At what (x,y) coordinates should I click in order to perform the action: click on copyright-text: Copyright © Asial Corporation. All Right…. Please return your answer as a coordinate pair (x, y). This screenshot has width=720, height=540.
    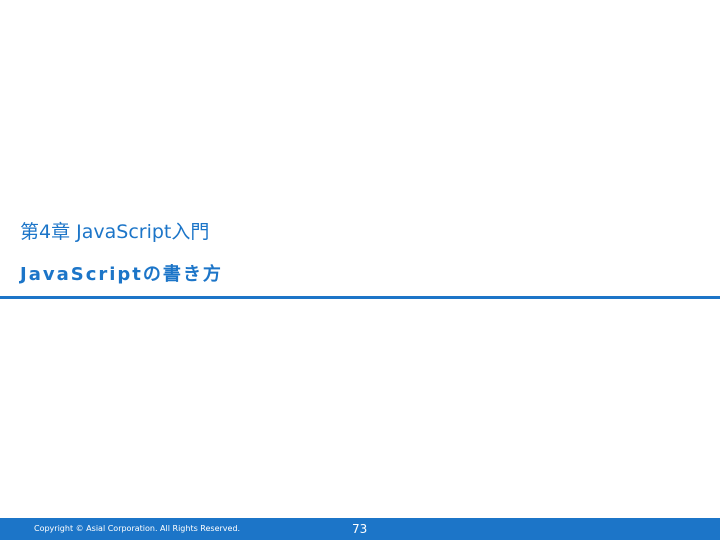
    Looking at the image, I should click on (137, 528).